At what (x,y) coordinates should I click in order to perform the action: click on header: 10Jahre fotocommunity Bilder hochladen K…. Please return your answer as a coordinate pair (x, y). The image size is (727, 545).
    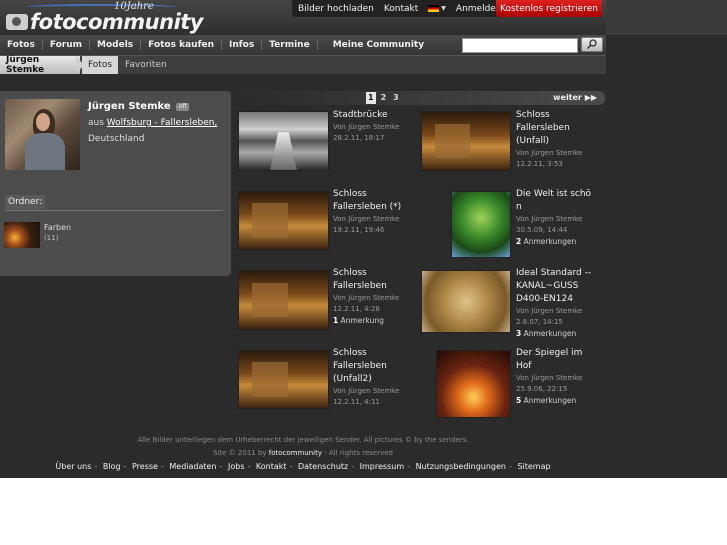
    Looking at the image, I should click on (363, 17).